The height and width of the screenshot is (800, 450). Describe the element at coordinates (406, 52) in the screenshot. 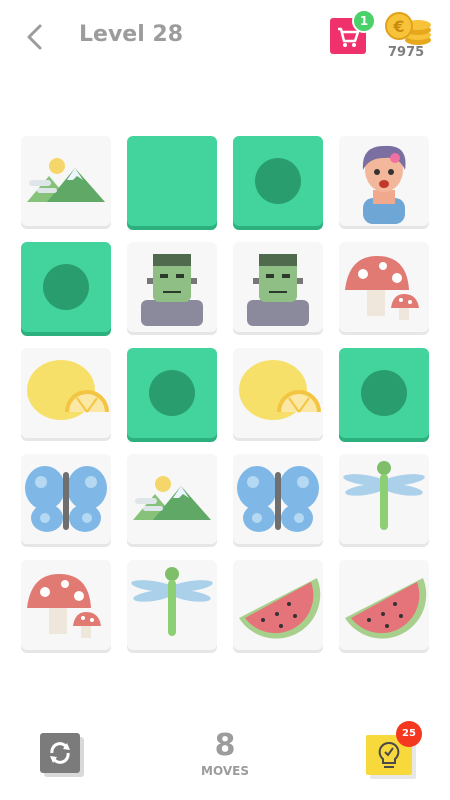

I see `coins-count: 7975` at that location.